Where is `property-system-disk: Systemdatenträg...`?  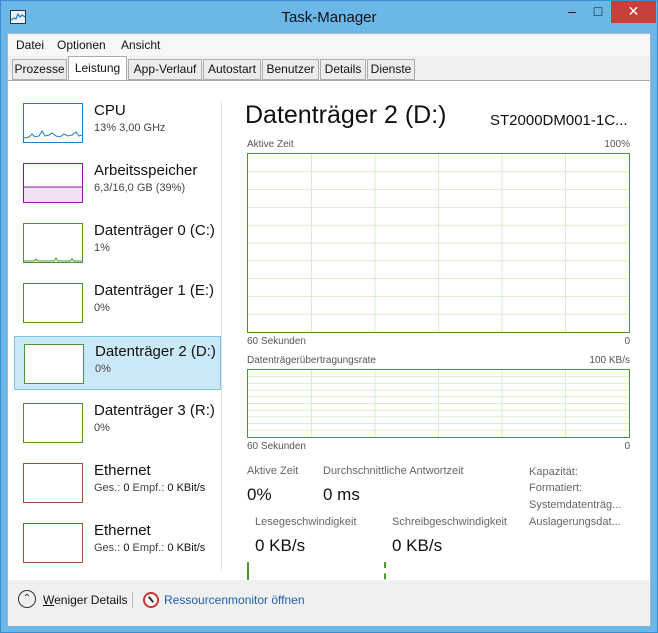 property-system-disk: Systemdatenträg... is located at coordinates (575, 505).